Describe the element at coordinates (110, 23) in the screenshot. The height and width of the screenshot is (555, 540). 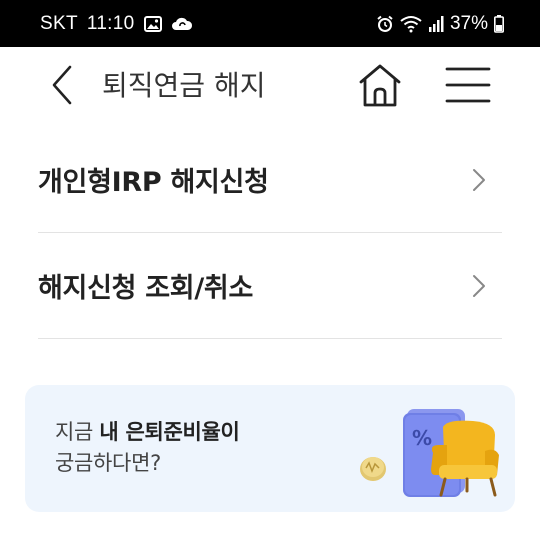
I see `clock-label: 11:10` at that location.